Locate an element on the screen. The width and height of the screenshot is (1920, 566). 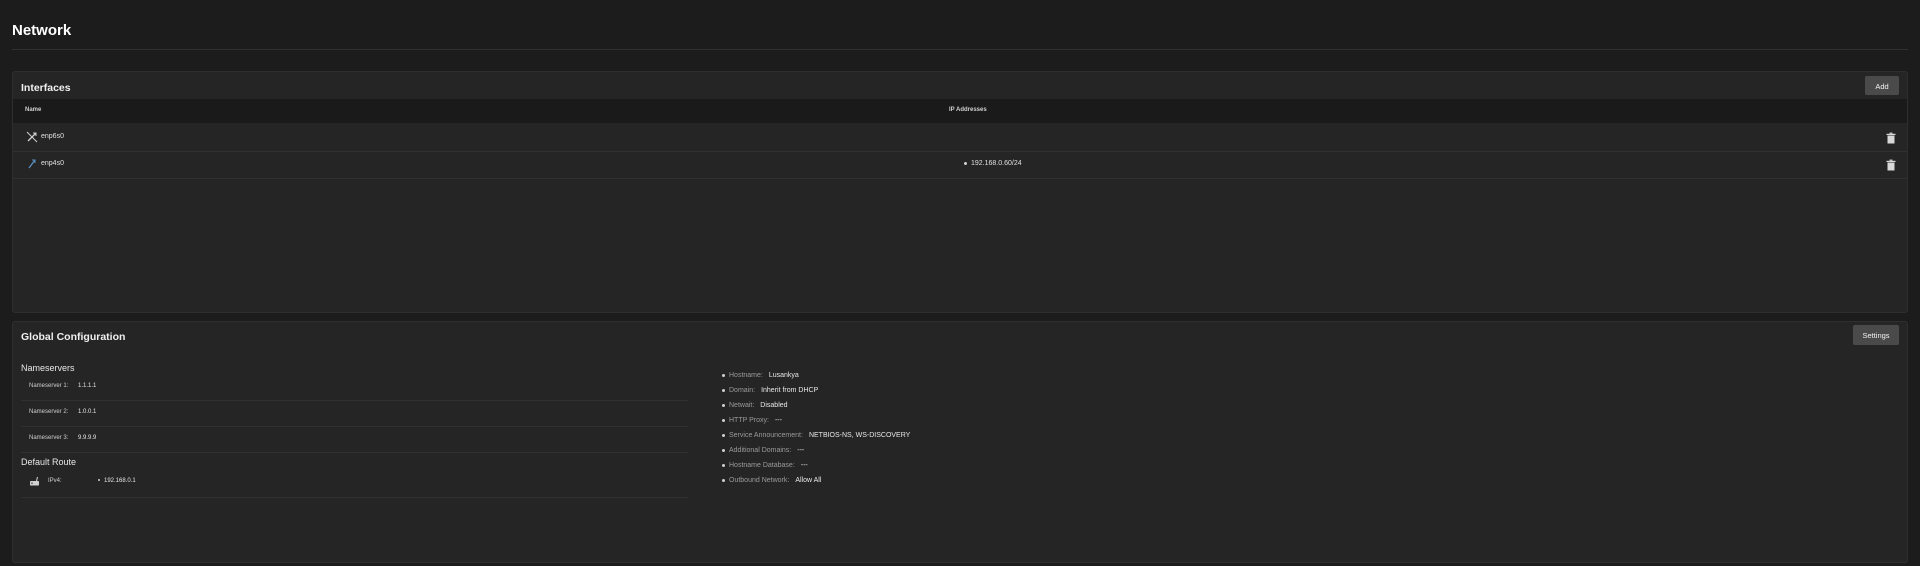
table-row: enp4s0 192.168.0.60/24 is located at coordinates (960, 165).